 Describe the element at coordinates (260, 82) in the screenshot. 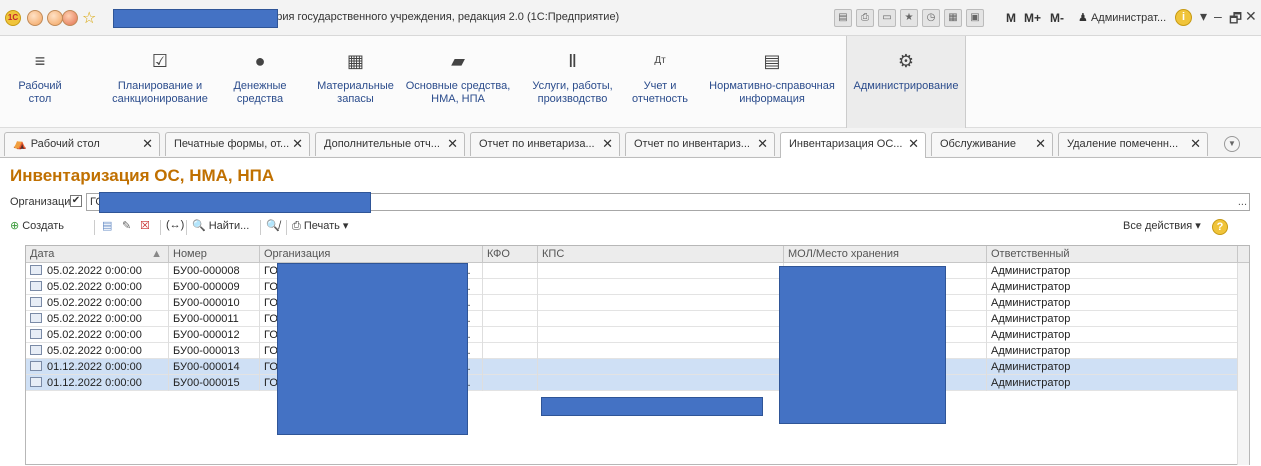

I see `section-money: ● Денежные средства` at that location.